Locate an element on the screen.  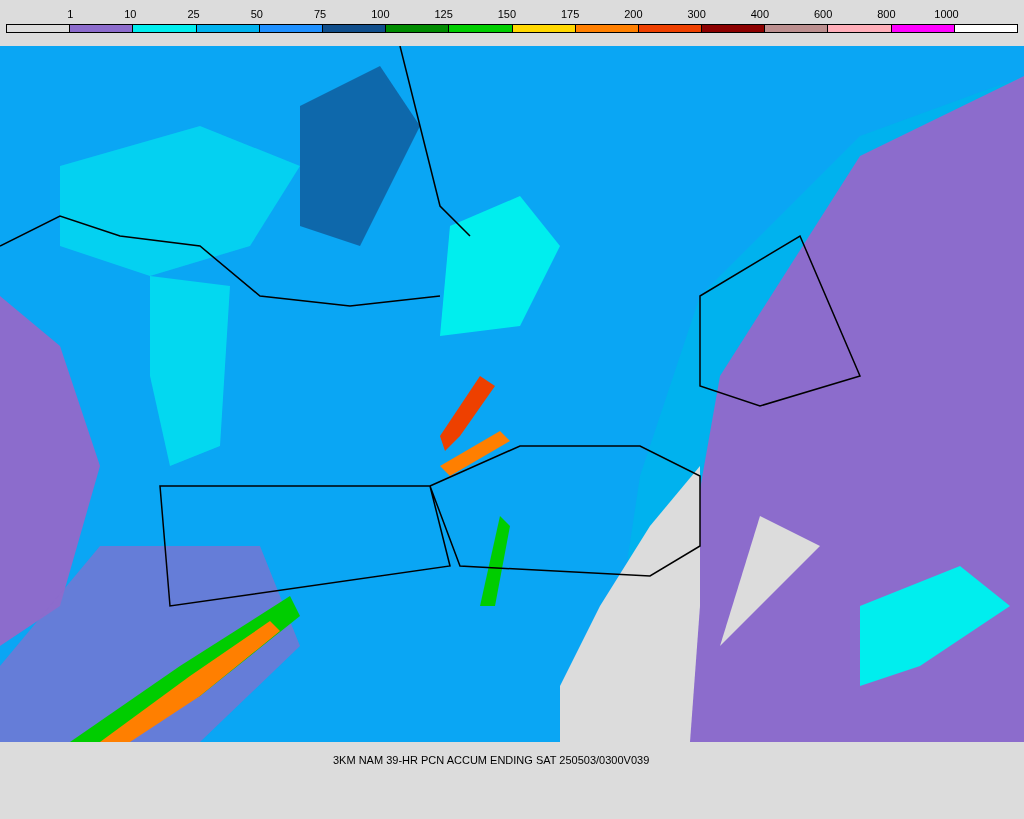
legend-label: 75 is located at coordinates (320, 14).